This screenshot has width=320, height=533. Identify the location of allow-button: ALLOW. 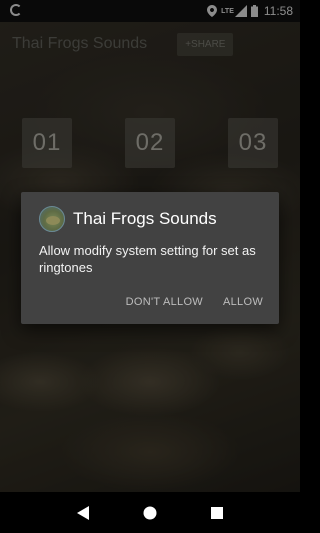
(243, 302).